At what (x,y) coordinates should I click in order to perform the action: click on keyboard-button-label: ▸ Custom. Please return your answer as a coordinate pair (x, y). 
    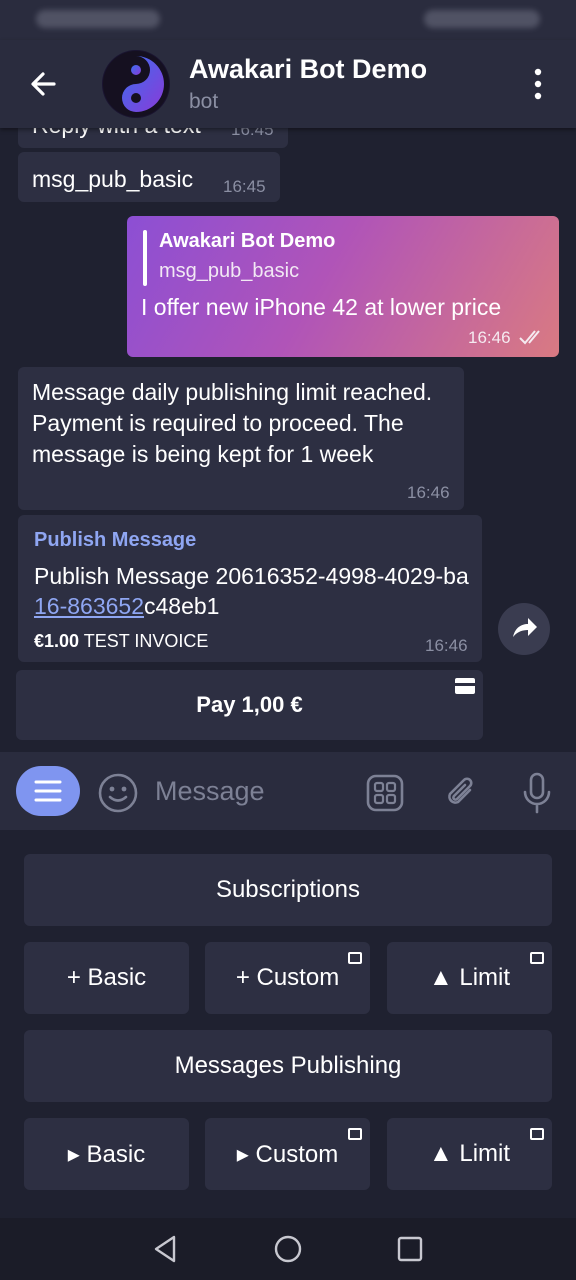
    Looking at the image, I should click on (287, 1154).